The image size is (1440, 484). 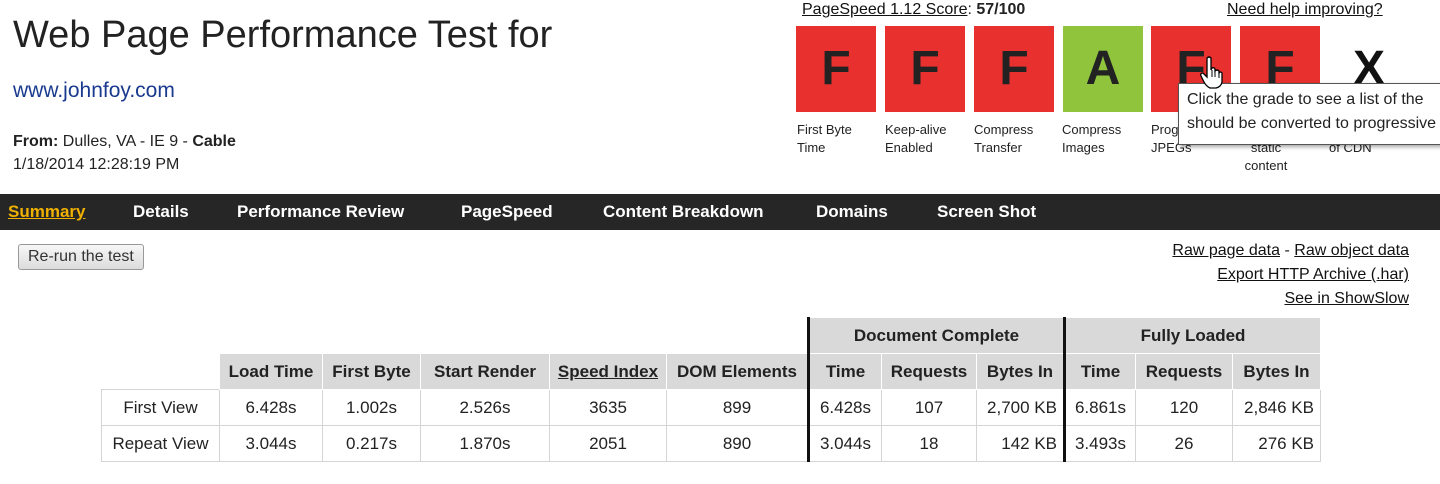 I want to click on row-label: First View, so click(x=160, y=407).